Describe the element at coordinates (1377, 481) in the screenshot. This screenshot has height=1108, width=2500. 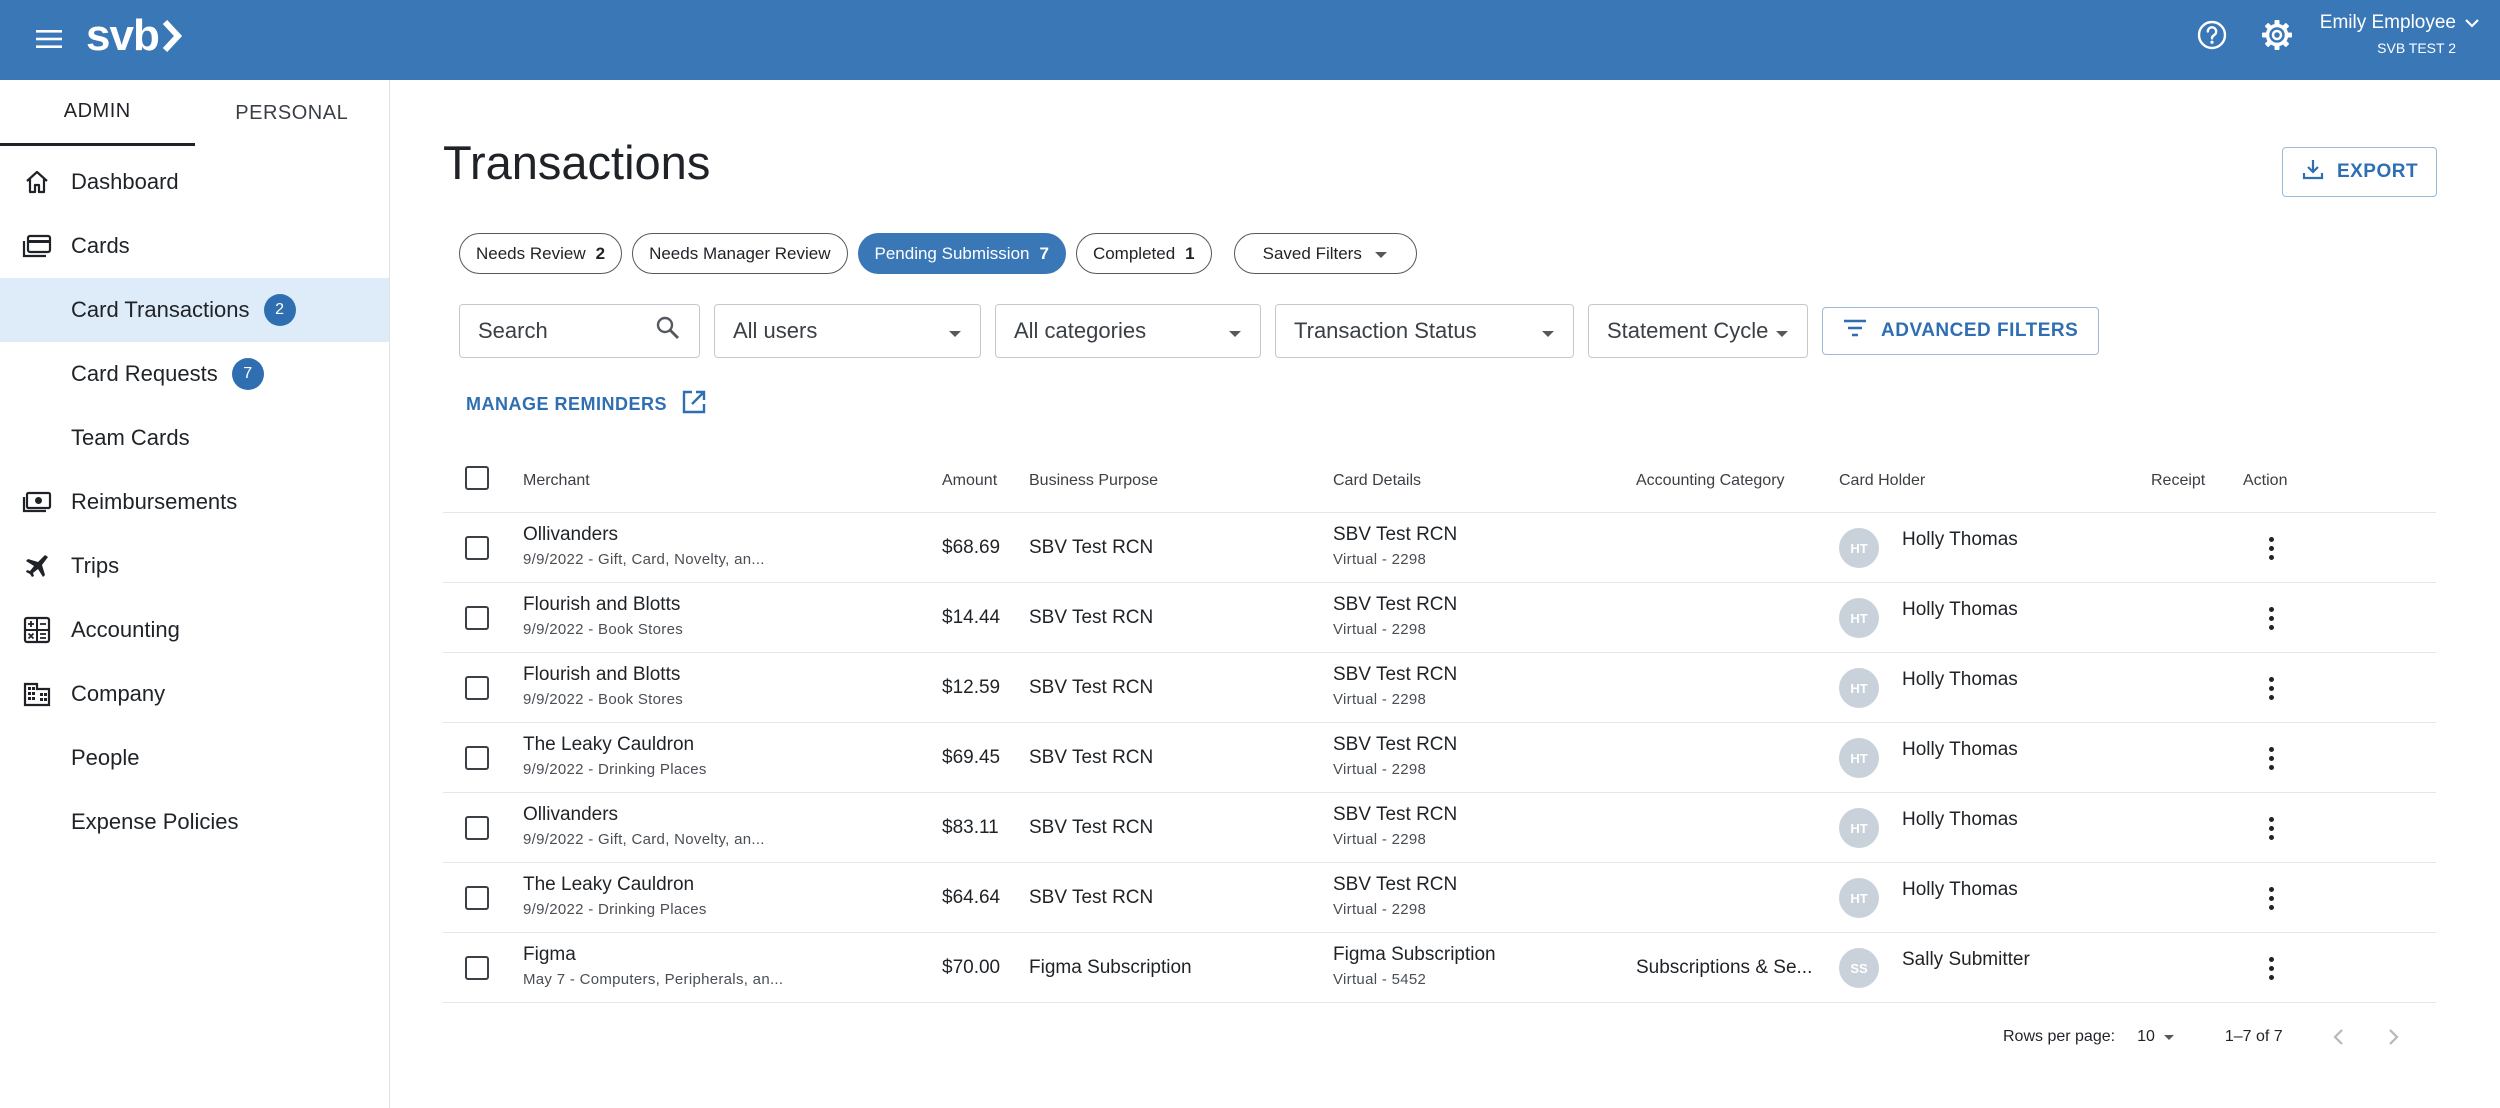
I see `column-header-card-details: Card Details` at that location.